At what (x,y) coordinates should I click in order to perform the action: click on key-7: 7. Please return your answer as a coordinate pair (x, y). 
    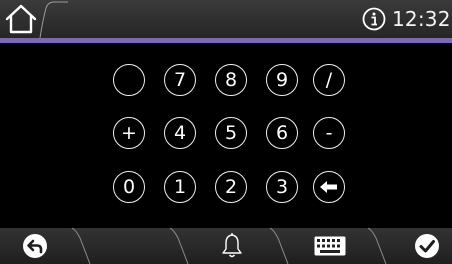
    Looking at the image, I should click on (180, 80).